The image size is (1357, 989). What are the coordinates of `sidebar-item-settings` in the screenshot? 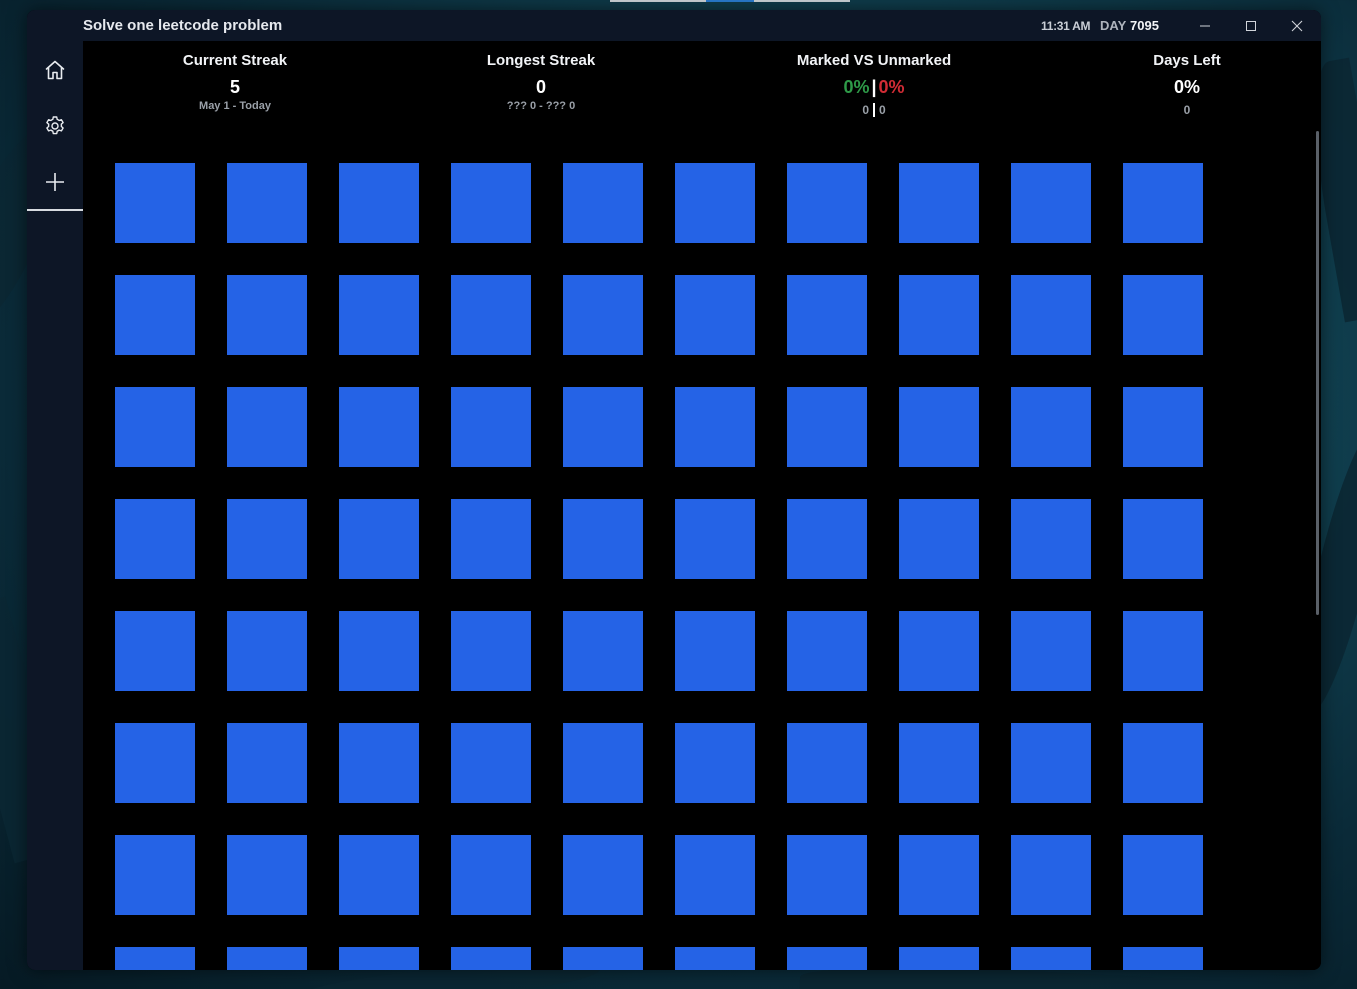 It's located at (55, 125).